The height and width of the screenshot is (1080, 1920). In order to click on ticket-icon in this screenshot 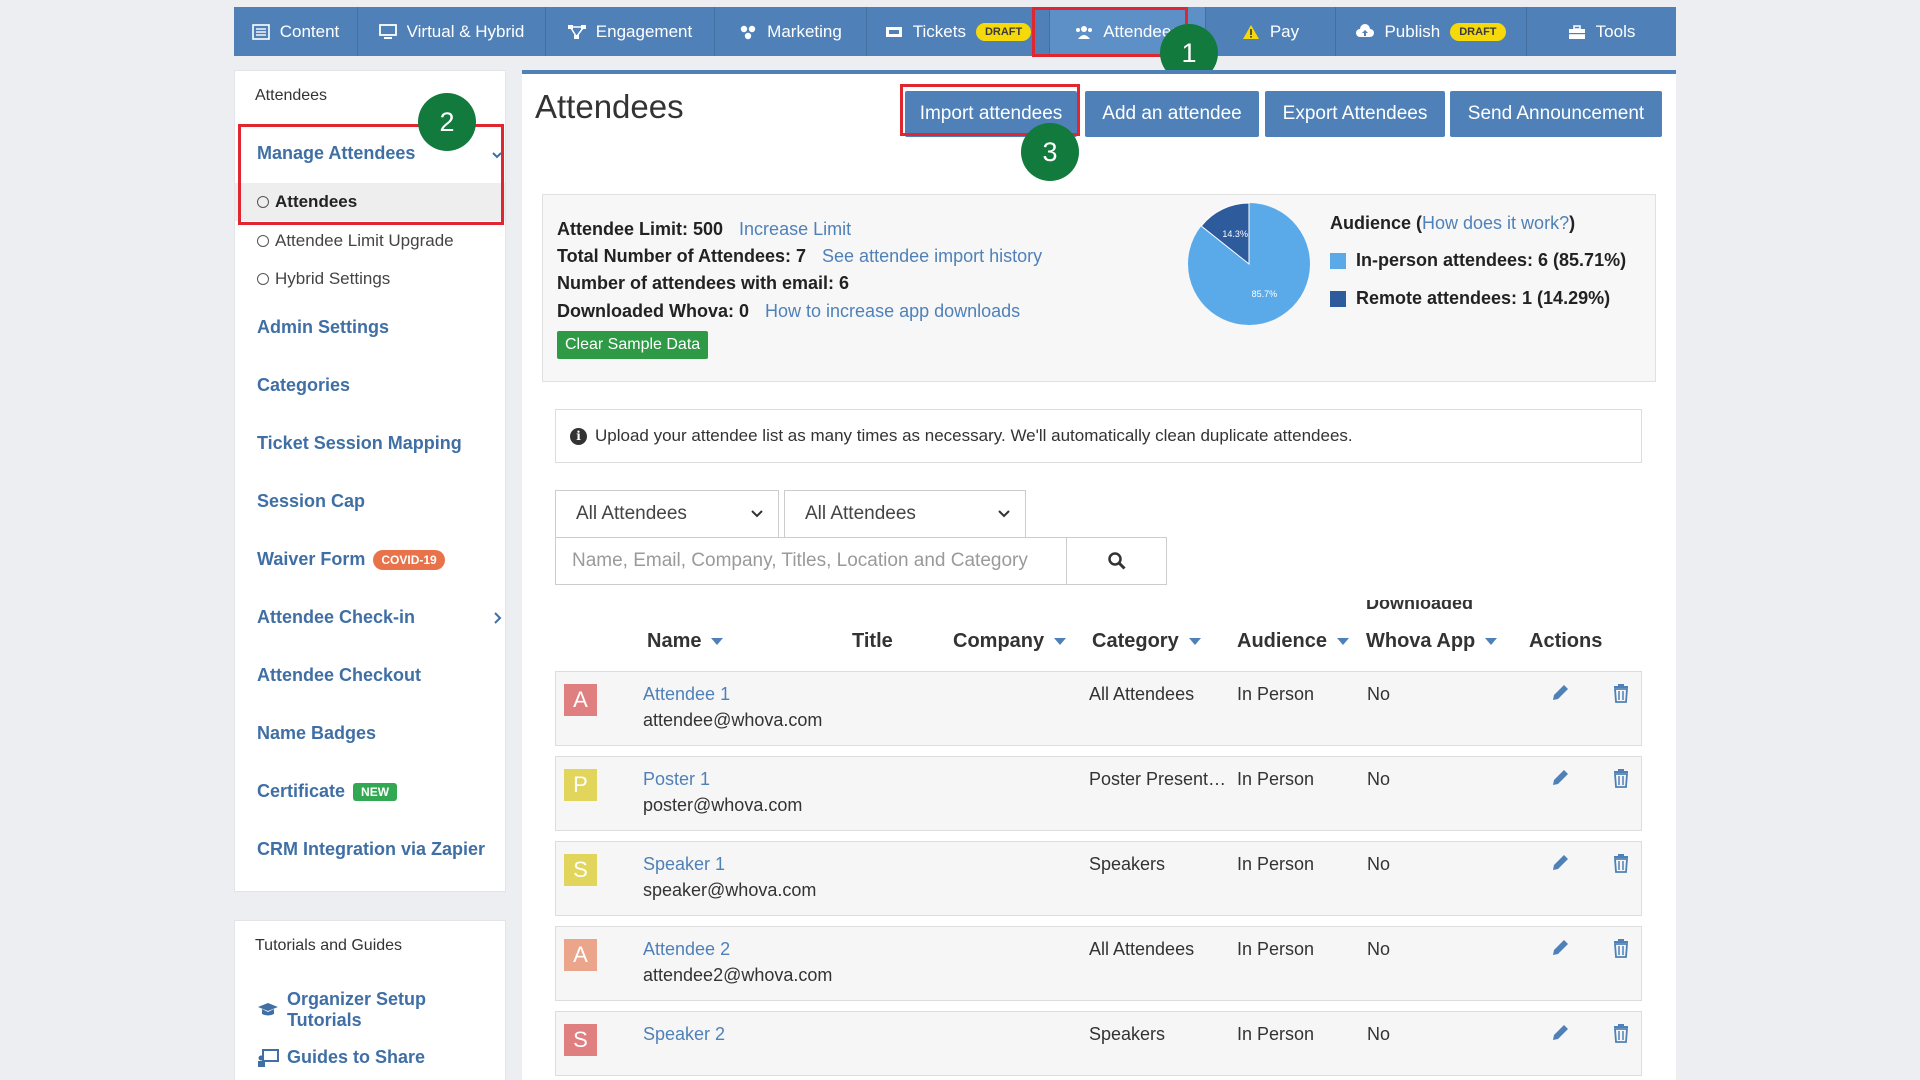, I will do `click(893, 31)`.